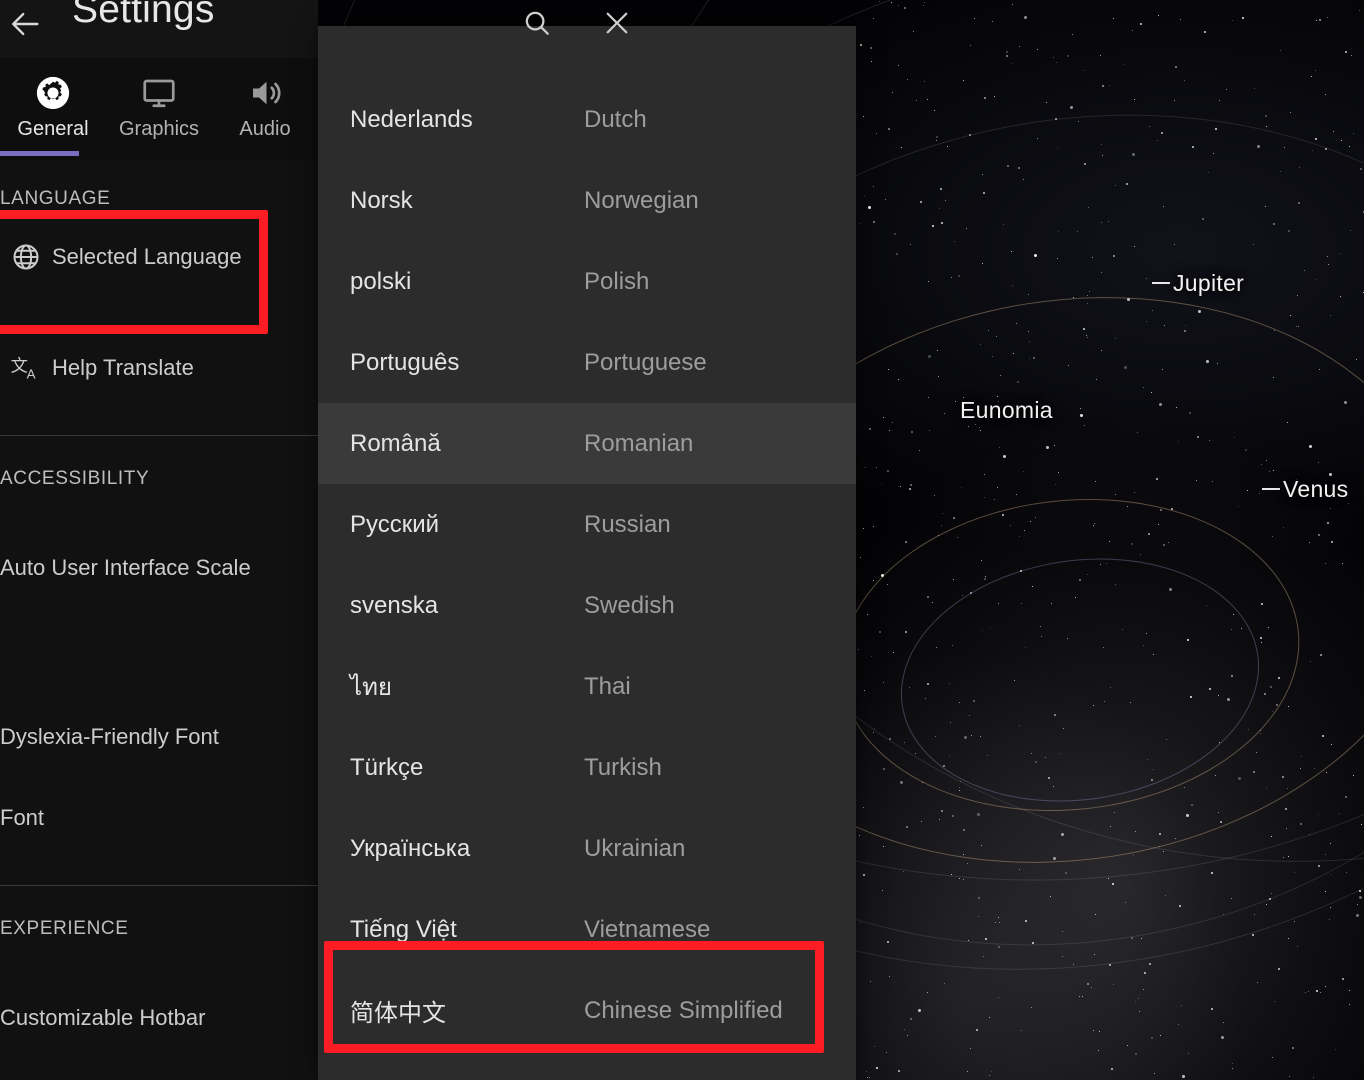 The width and height of the screenshot is (1364, 1080). Describe the element at coordinates (587, 1065) in the screenshot. I see `language-option: 繁體中文Chinese Traditional` at that location.